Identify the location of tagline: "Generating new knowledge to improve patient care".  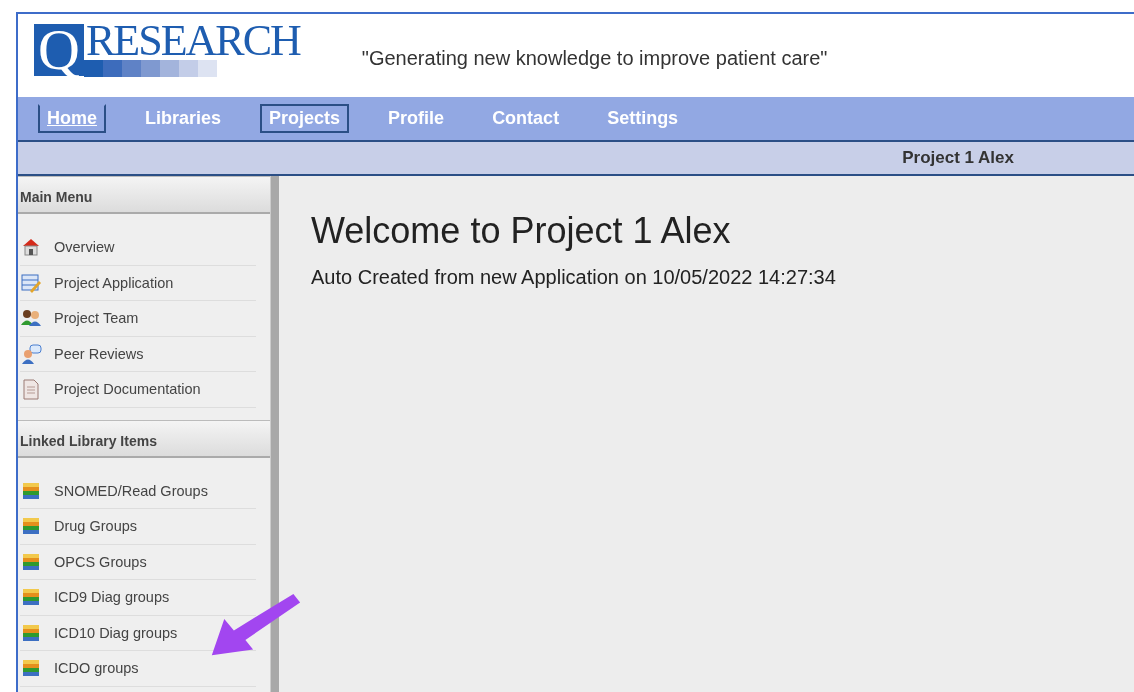
(594, 58).